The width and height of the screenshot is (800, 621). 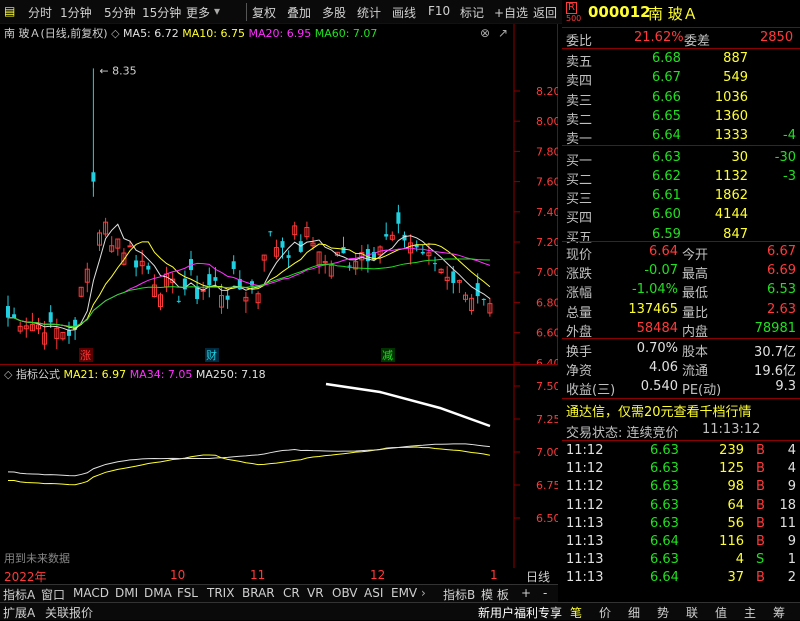 I want to click on indicator-settings-icon: ◇, so click(x=8, y=374).